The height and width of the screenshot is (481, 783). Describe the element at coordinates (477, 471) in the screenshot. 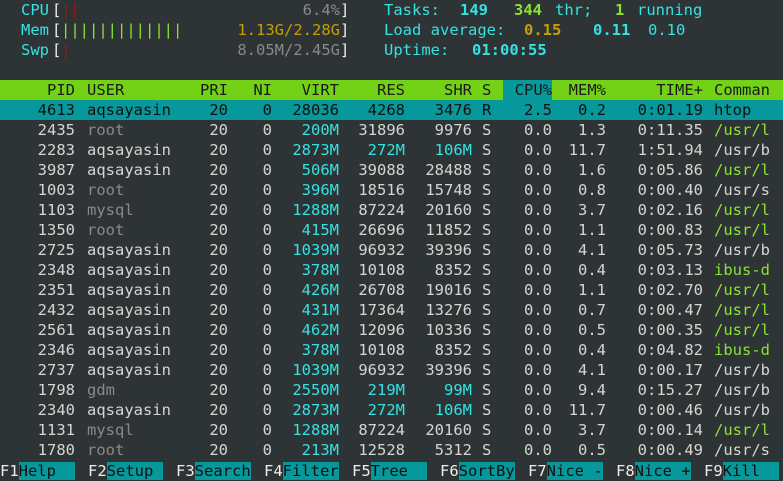

I see `fkey-f6: F6SortBy` at that location.